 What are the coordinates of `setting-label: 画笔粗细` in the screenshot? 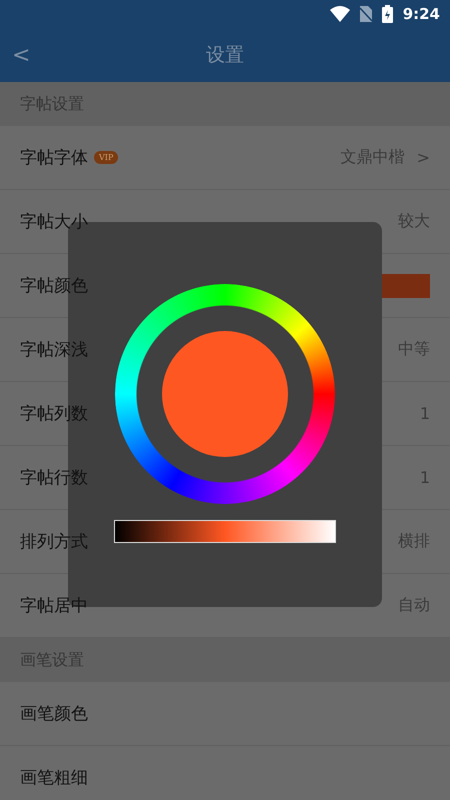 It's located at (54, 778).